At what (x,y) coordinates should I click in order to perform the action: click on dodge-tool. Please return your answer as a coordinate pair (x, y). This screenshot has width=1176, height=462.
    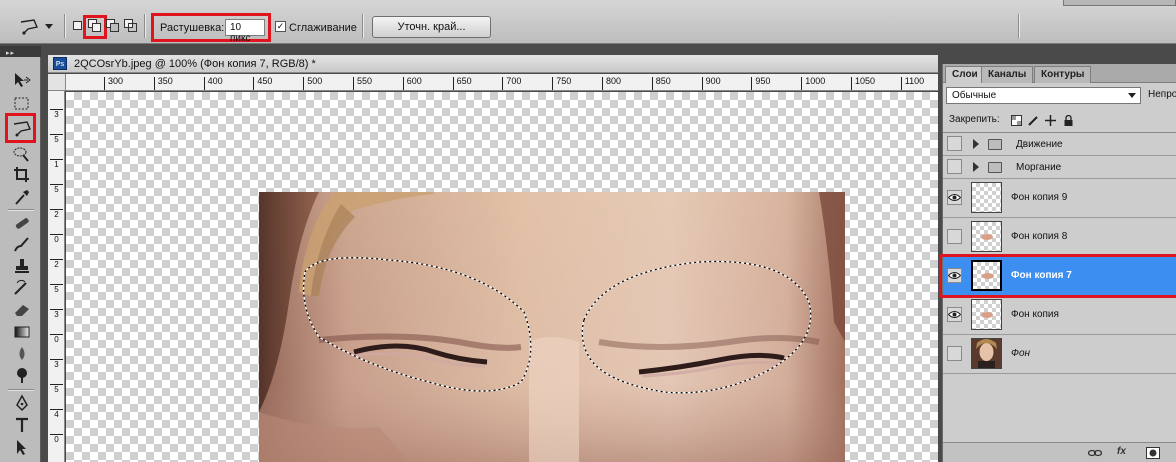
    Looking at the image, I should click on (22, 375).